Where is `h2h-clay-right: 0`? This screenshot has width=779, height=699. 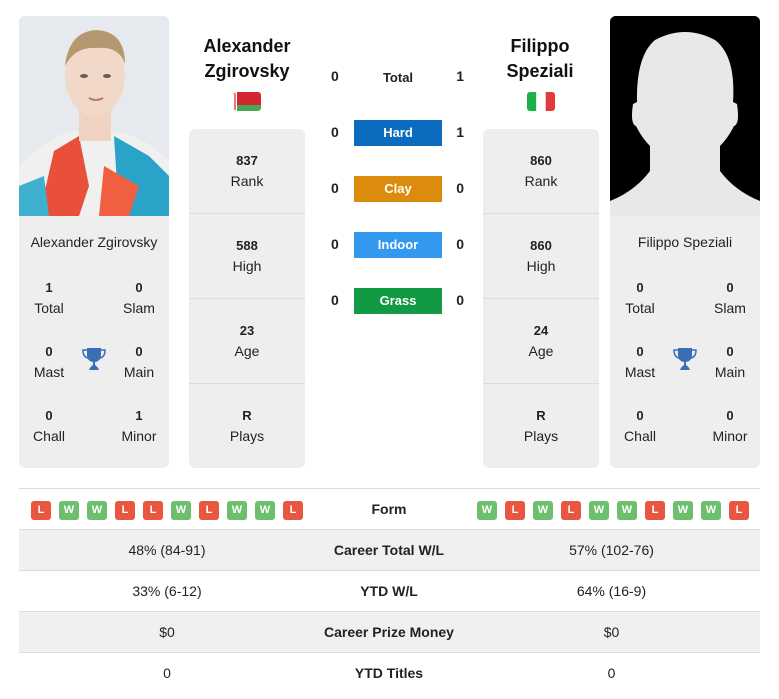 h2h-clay-right: 0 is located at coordinates (460, 188).